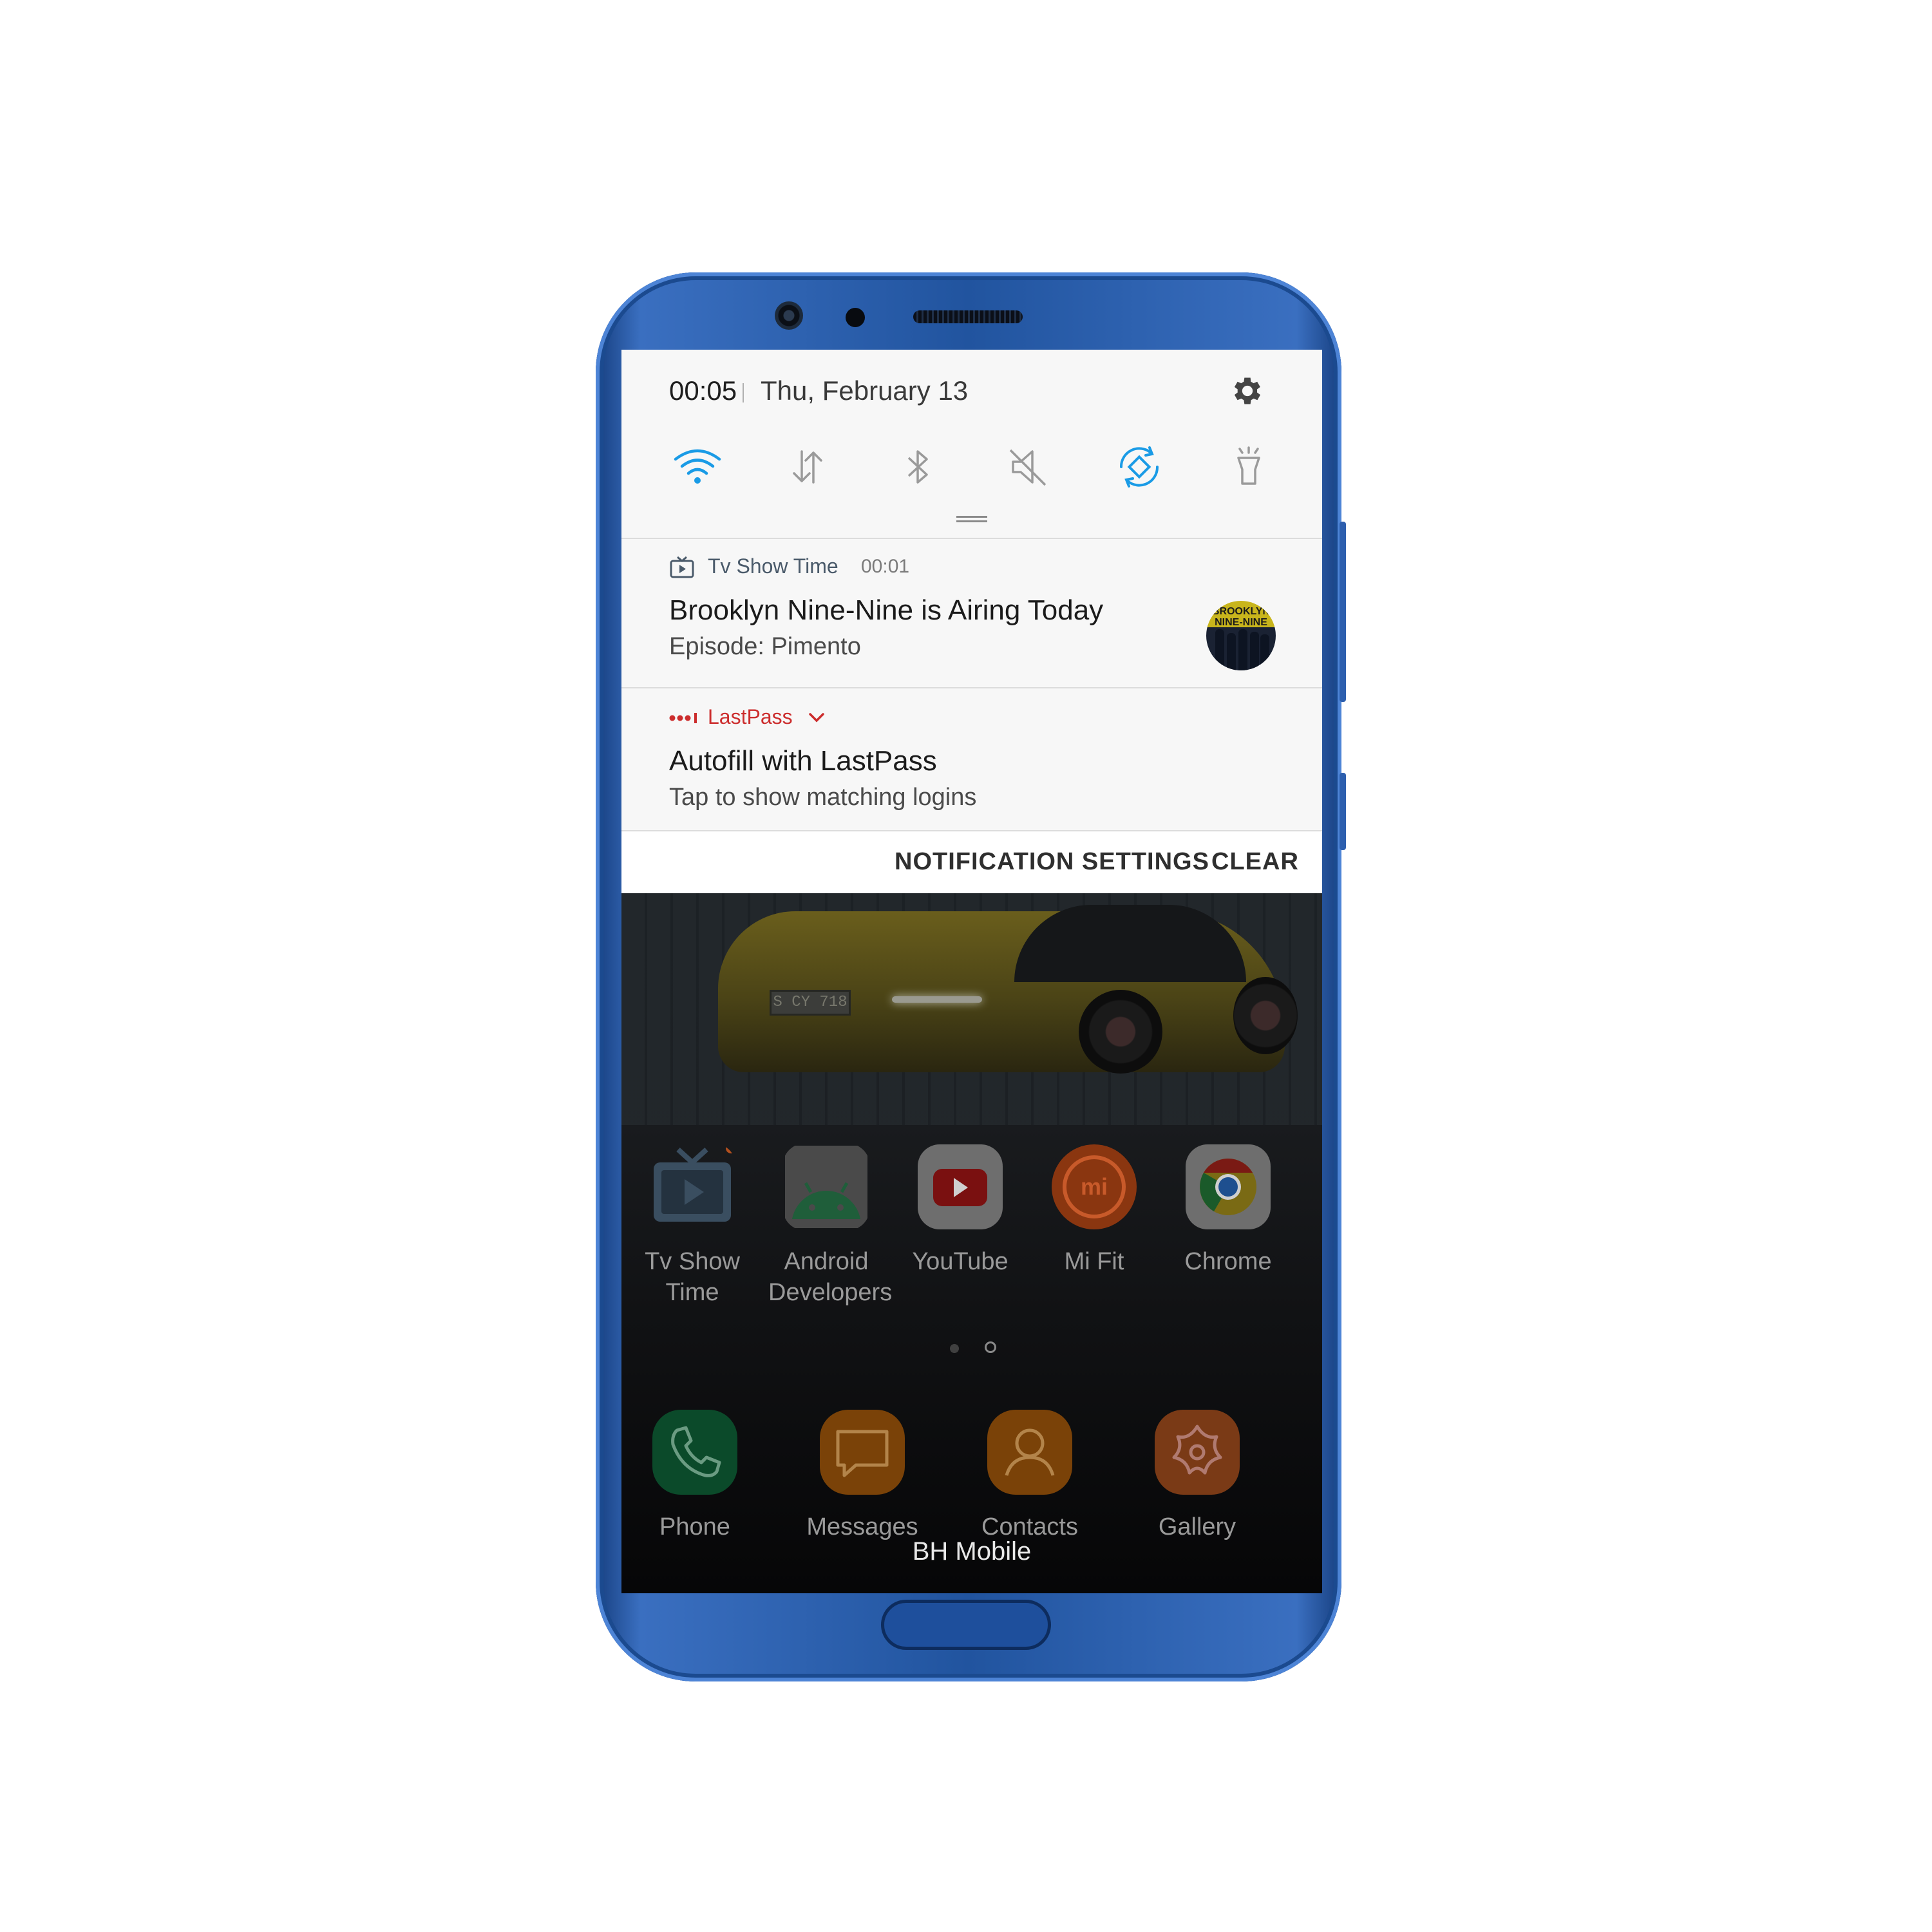 The image size is (1932, 1932). What do you see at coordinates (968, 317) in the screenshot?
I see `earpiece-speaker` at bounding box center [968, 317].